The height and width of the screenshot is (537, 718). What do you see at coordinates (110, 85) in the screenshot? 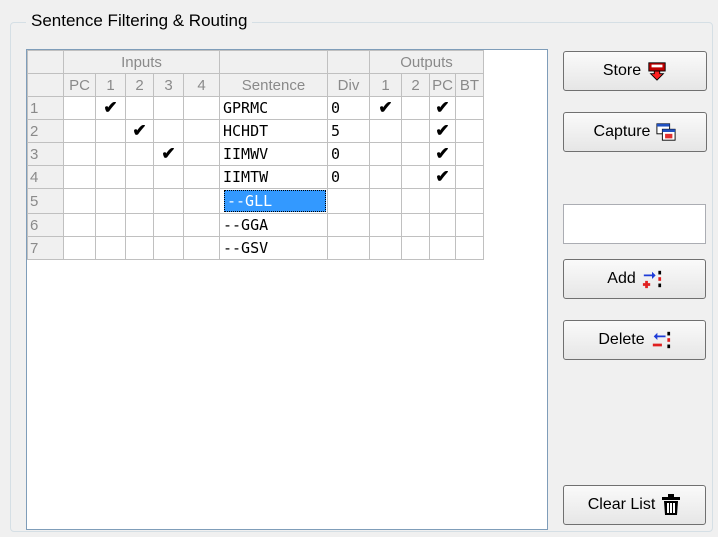
I see `col-header-in-1: 1` at bounding box center [110, 85].